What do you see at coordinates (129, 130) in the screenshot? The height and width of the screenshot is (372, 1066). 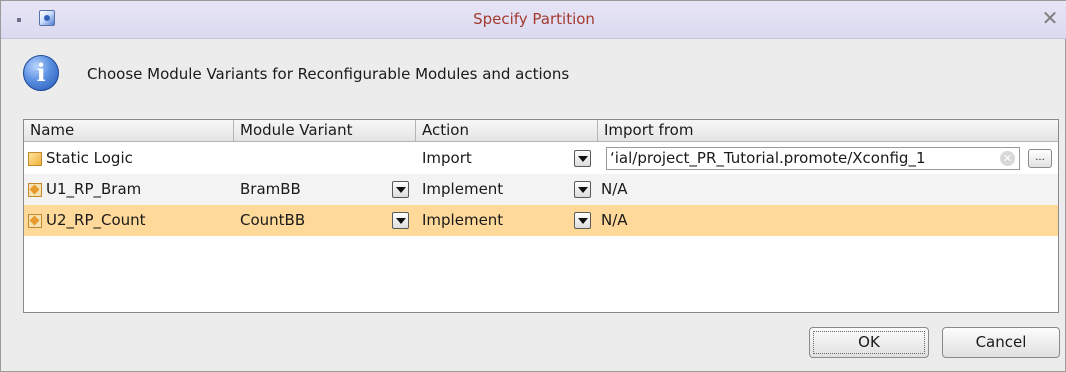 I see `column-header-name: Name` at bounding box center [129, 130].